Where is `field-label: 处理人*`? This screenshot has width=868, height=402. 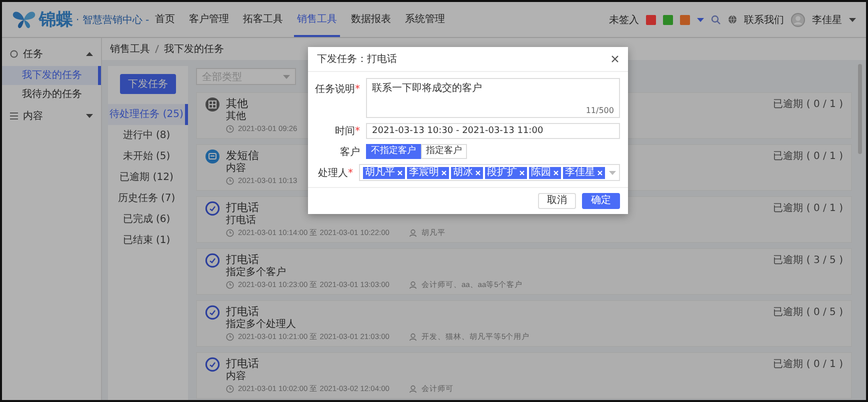 field-label: 处理人* is located at coordinates (335, 173).